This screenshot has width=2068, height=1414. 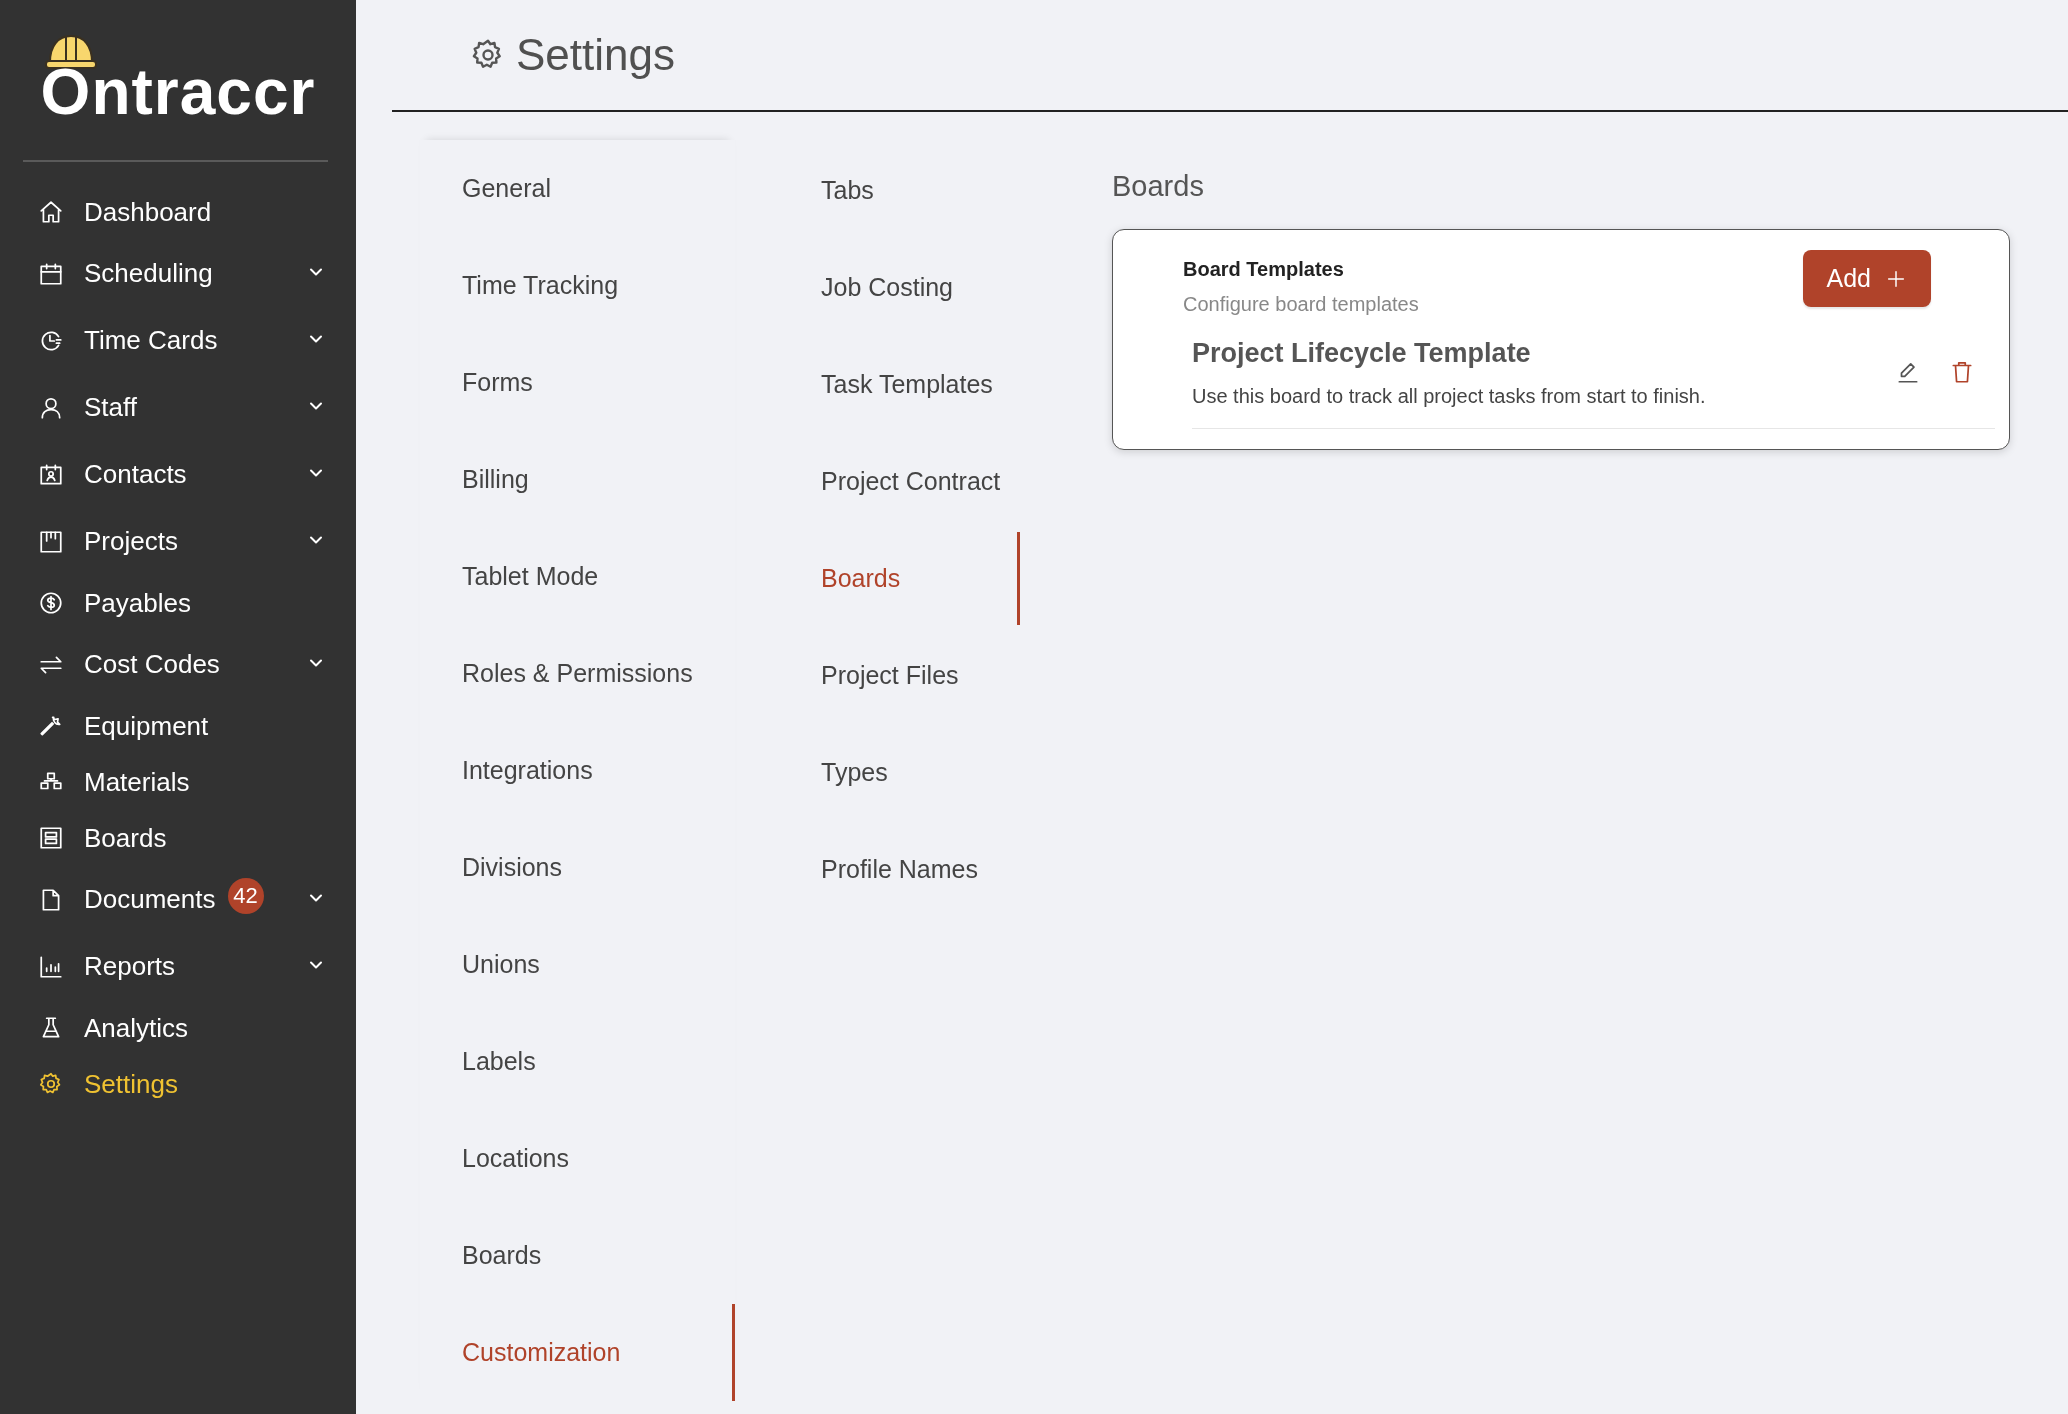 What do you see at coordinates (137, 603) in the screenshot?
I see `sidebar-label: Payables` at bounding box center [137, 603].